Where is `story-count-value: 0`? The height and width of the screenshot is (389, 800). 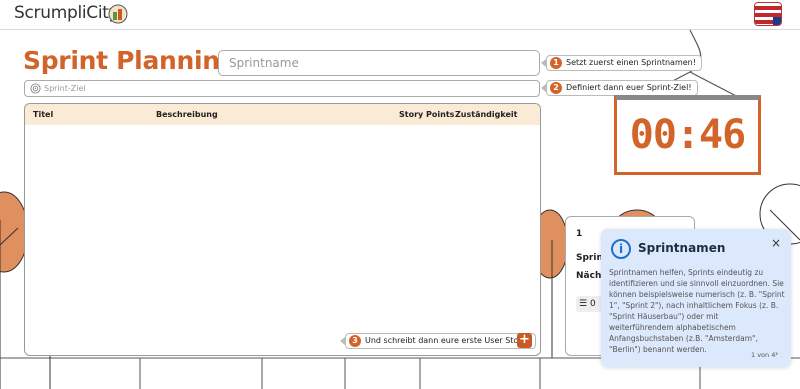 story-count-value: 0 is located at coordinates (593, 304).